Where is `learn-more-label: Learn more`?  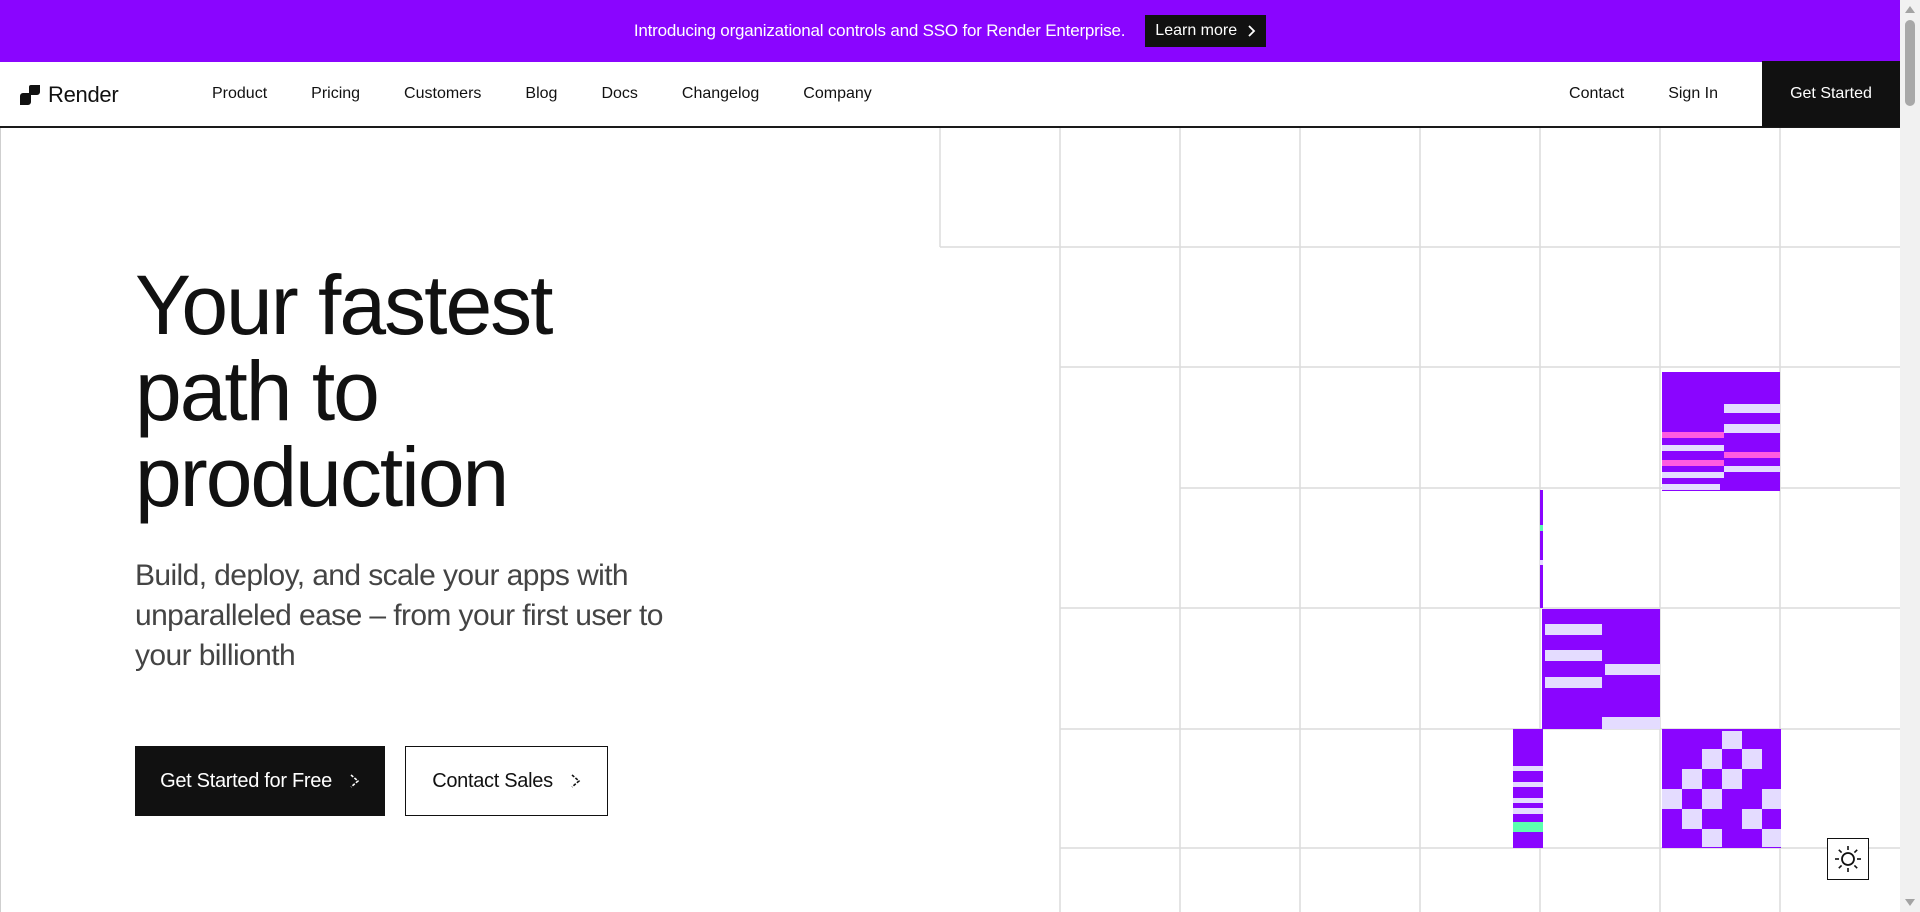
learn-more-label: Learn more is located at coordinates (1196, 30).